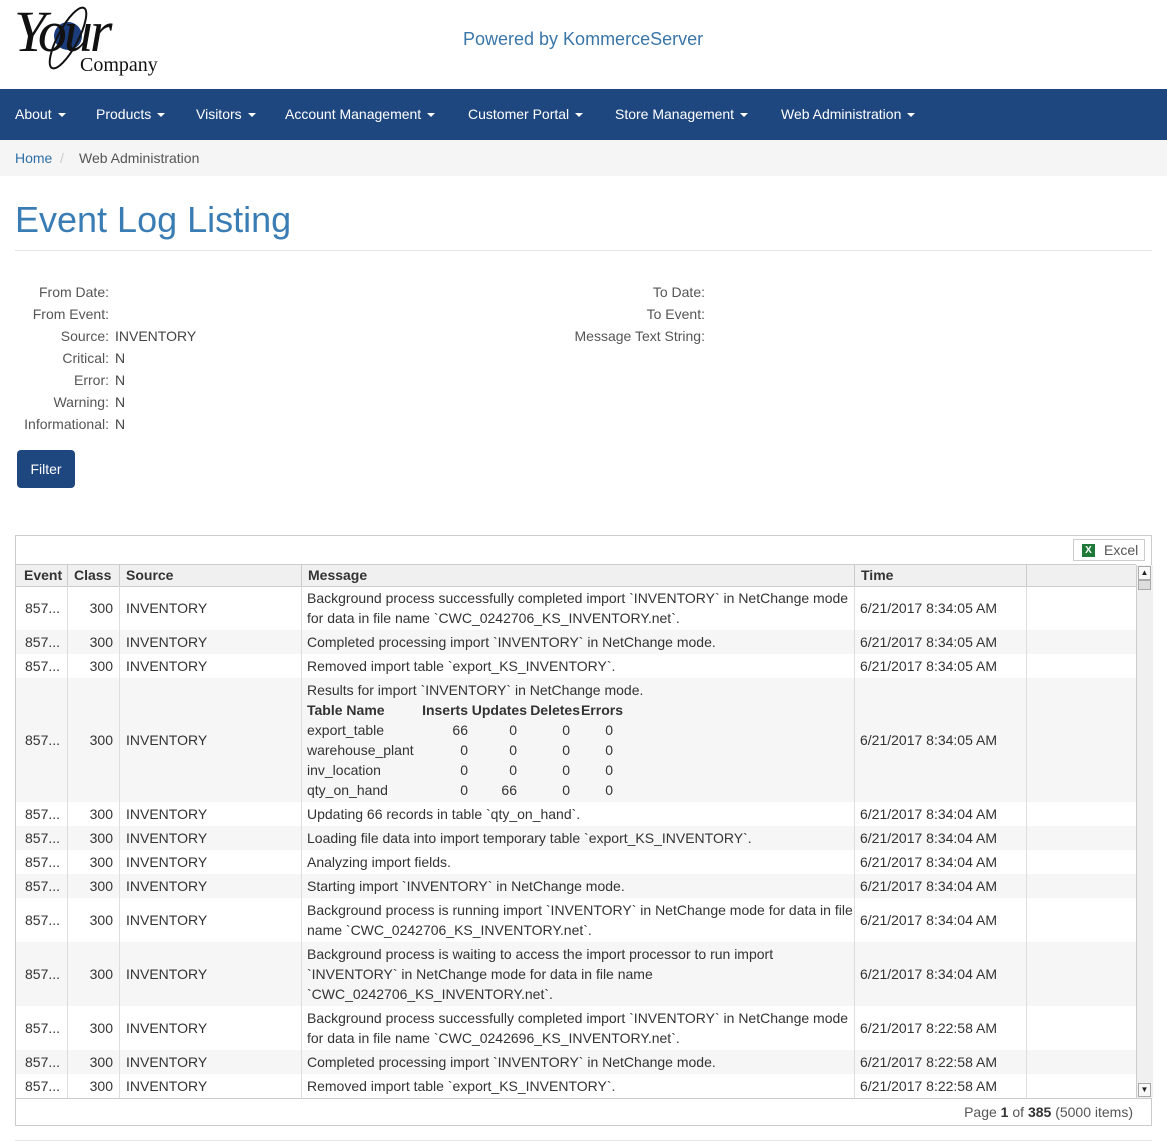  I want to click on company-logo: Your Company, so click(92, 38).